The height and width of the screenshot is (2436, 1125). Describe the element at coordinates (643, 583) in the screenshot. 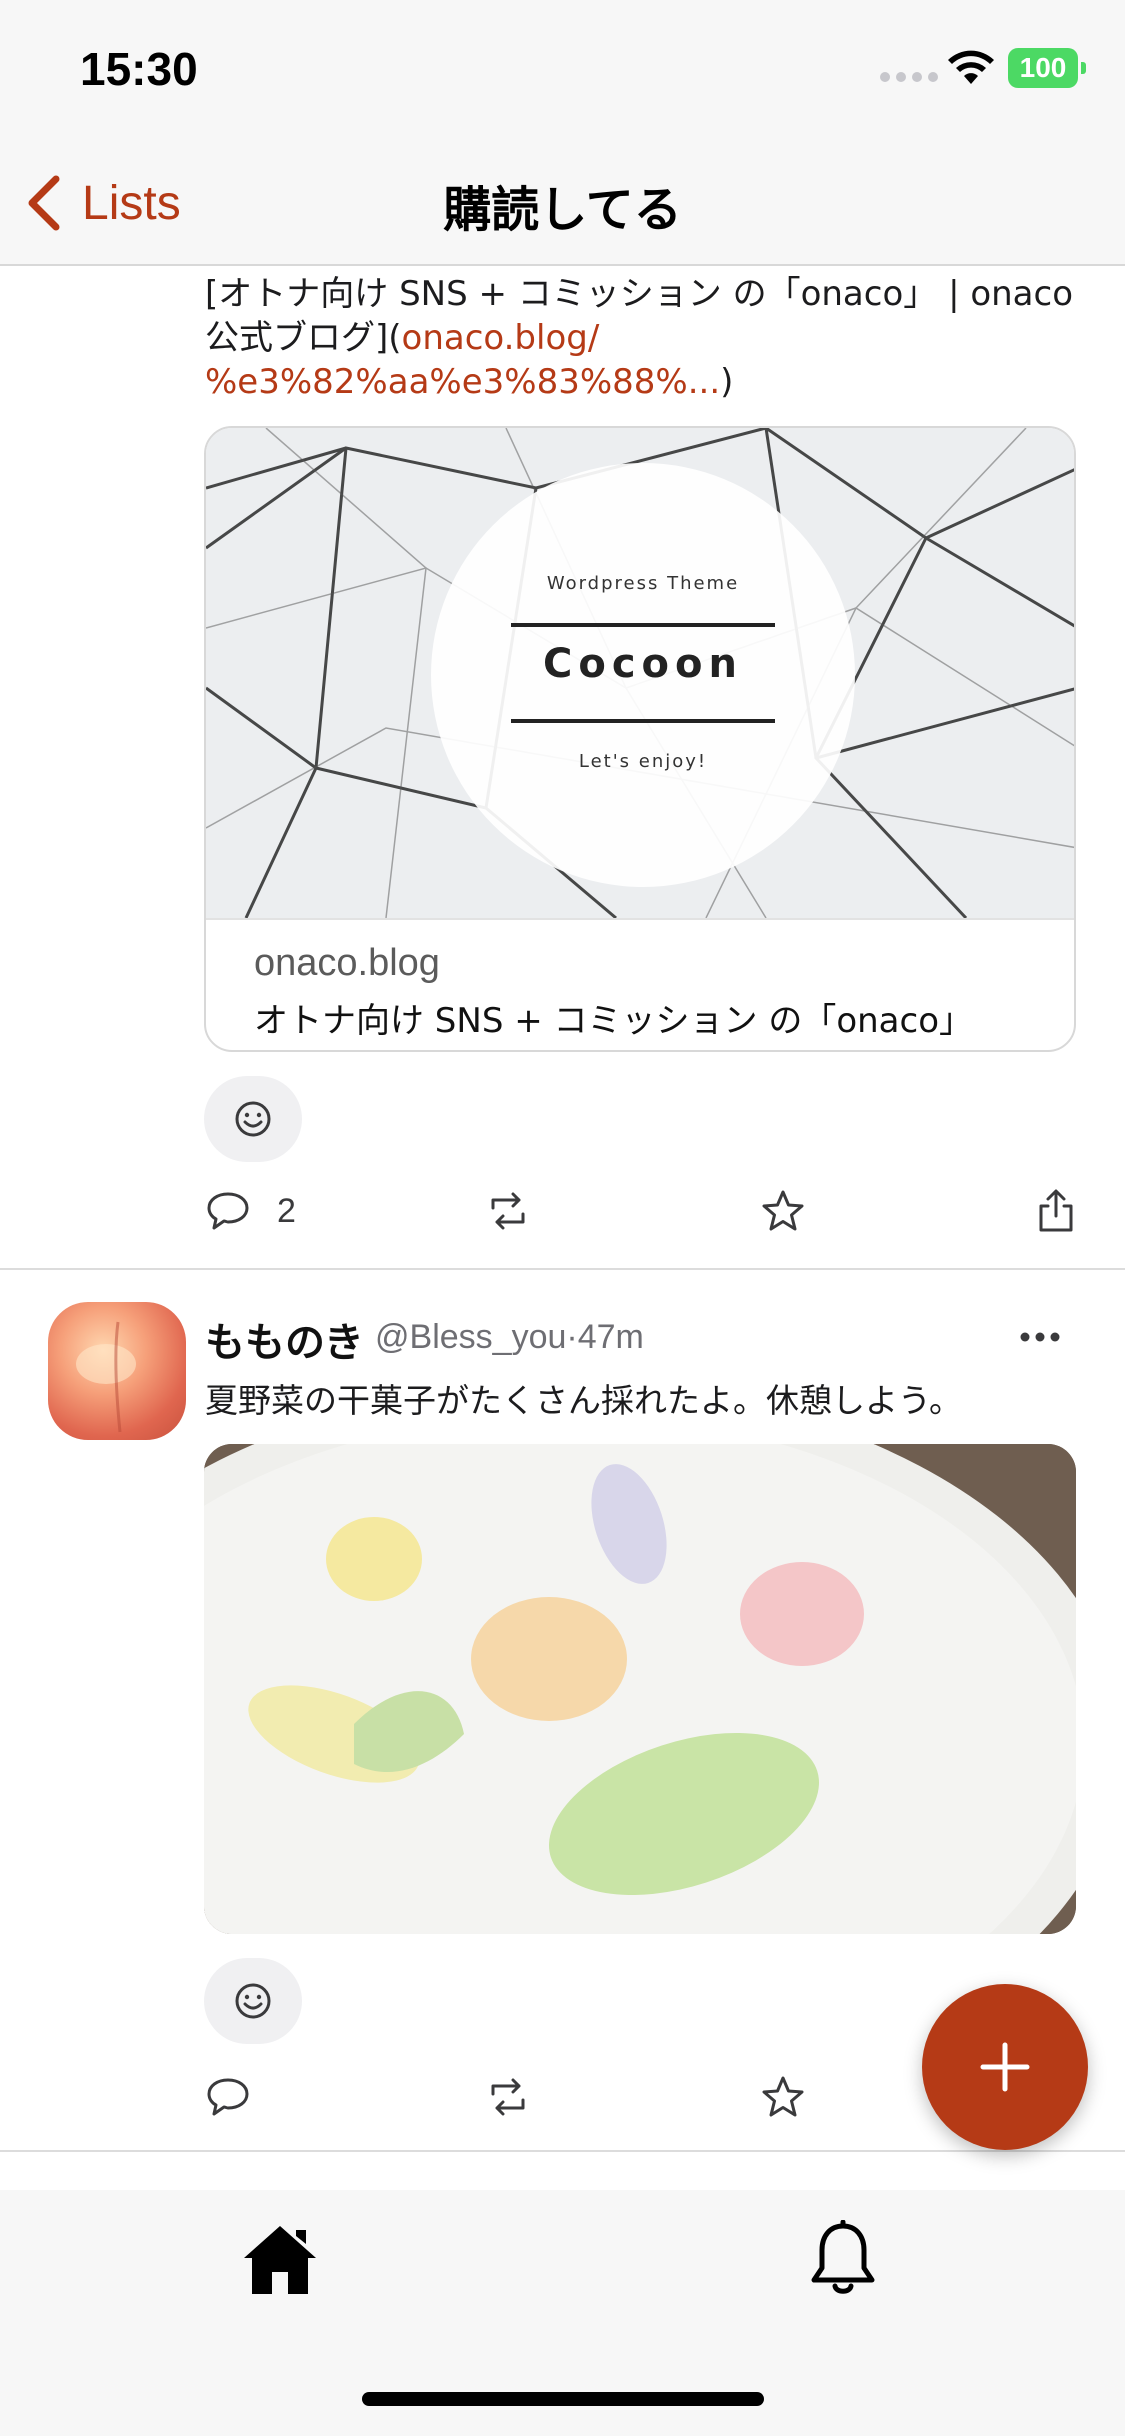

I see `card-theme-label: Wordpress Theme` at that location.